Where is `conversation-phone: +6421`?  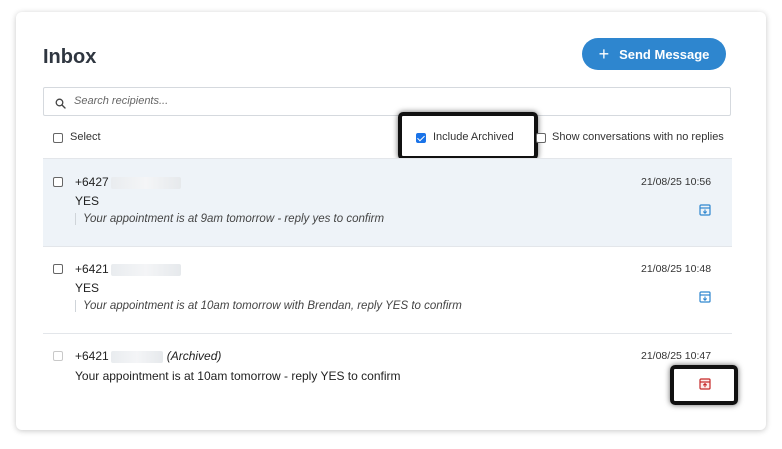 conversation-phone: +6421 is located at coordinates (128, 269).